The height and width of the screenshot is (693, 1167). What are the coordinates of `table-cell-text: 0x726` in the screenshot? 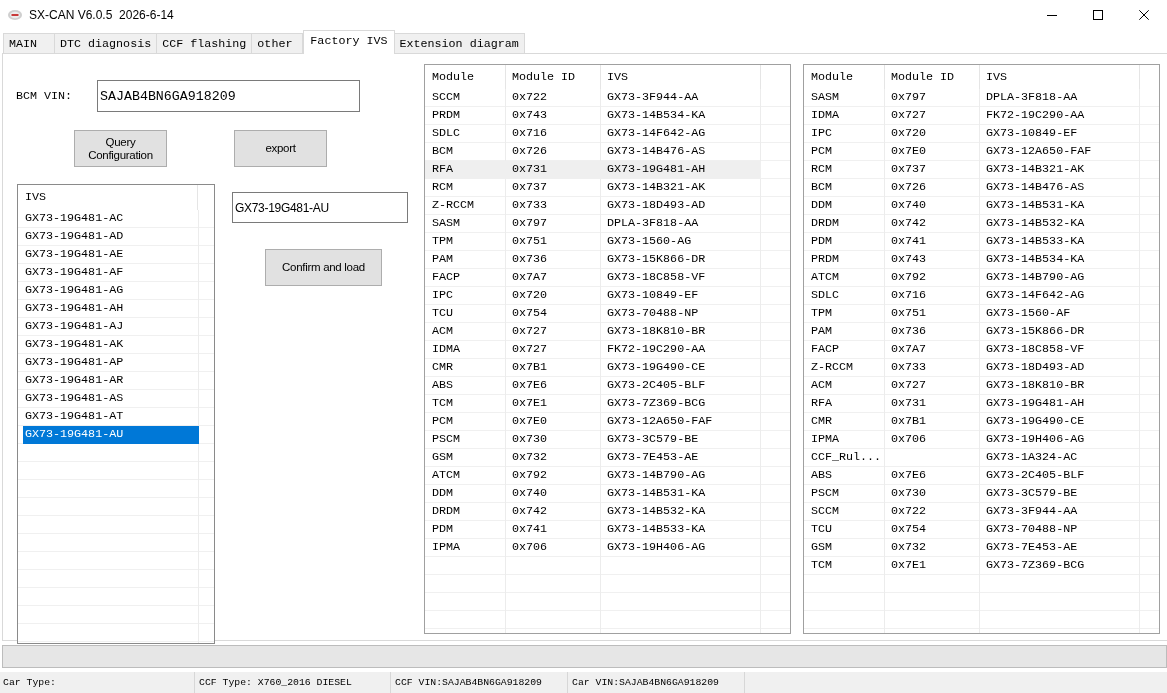 It's located at (909, 187).